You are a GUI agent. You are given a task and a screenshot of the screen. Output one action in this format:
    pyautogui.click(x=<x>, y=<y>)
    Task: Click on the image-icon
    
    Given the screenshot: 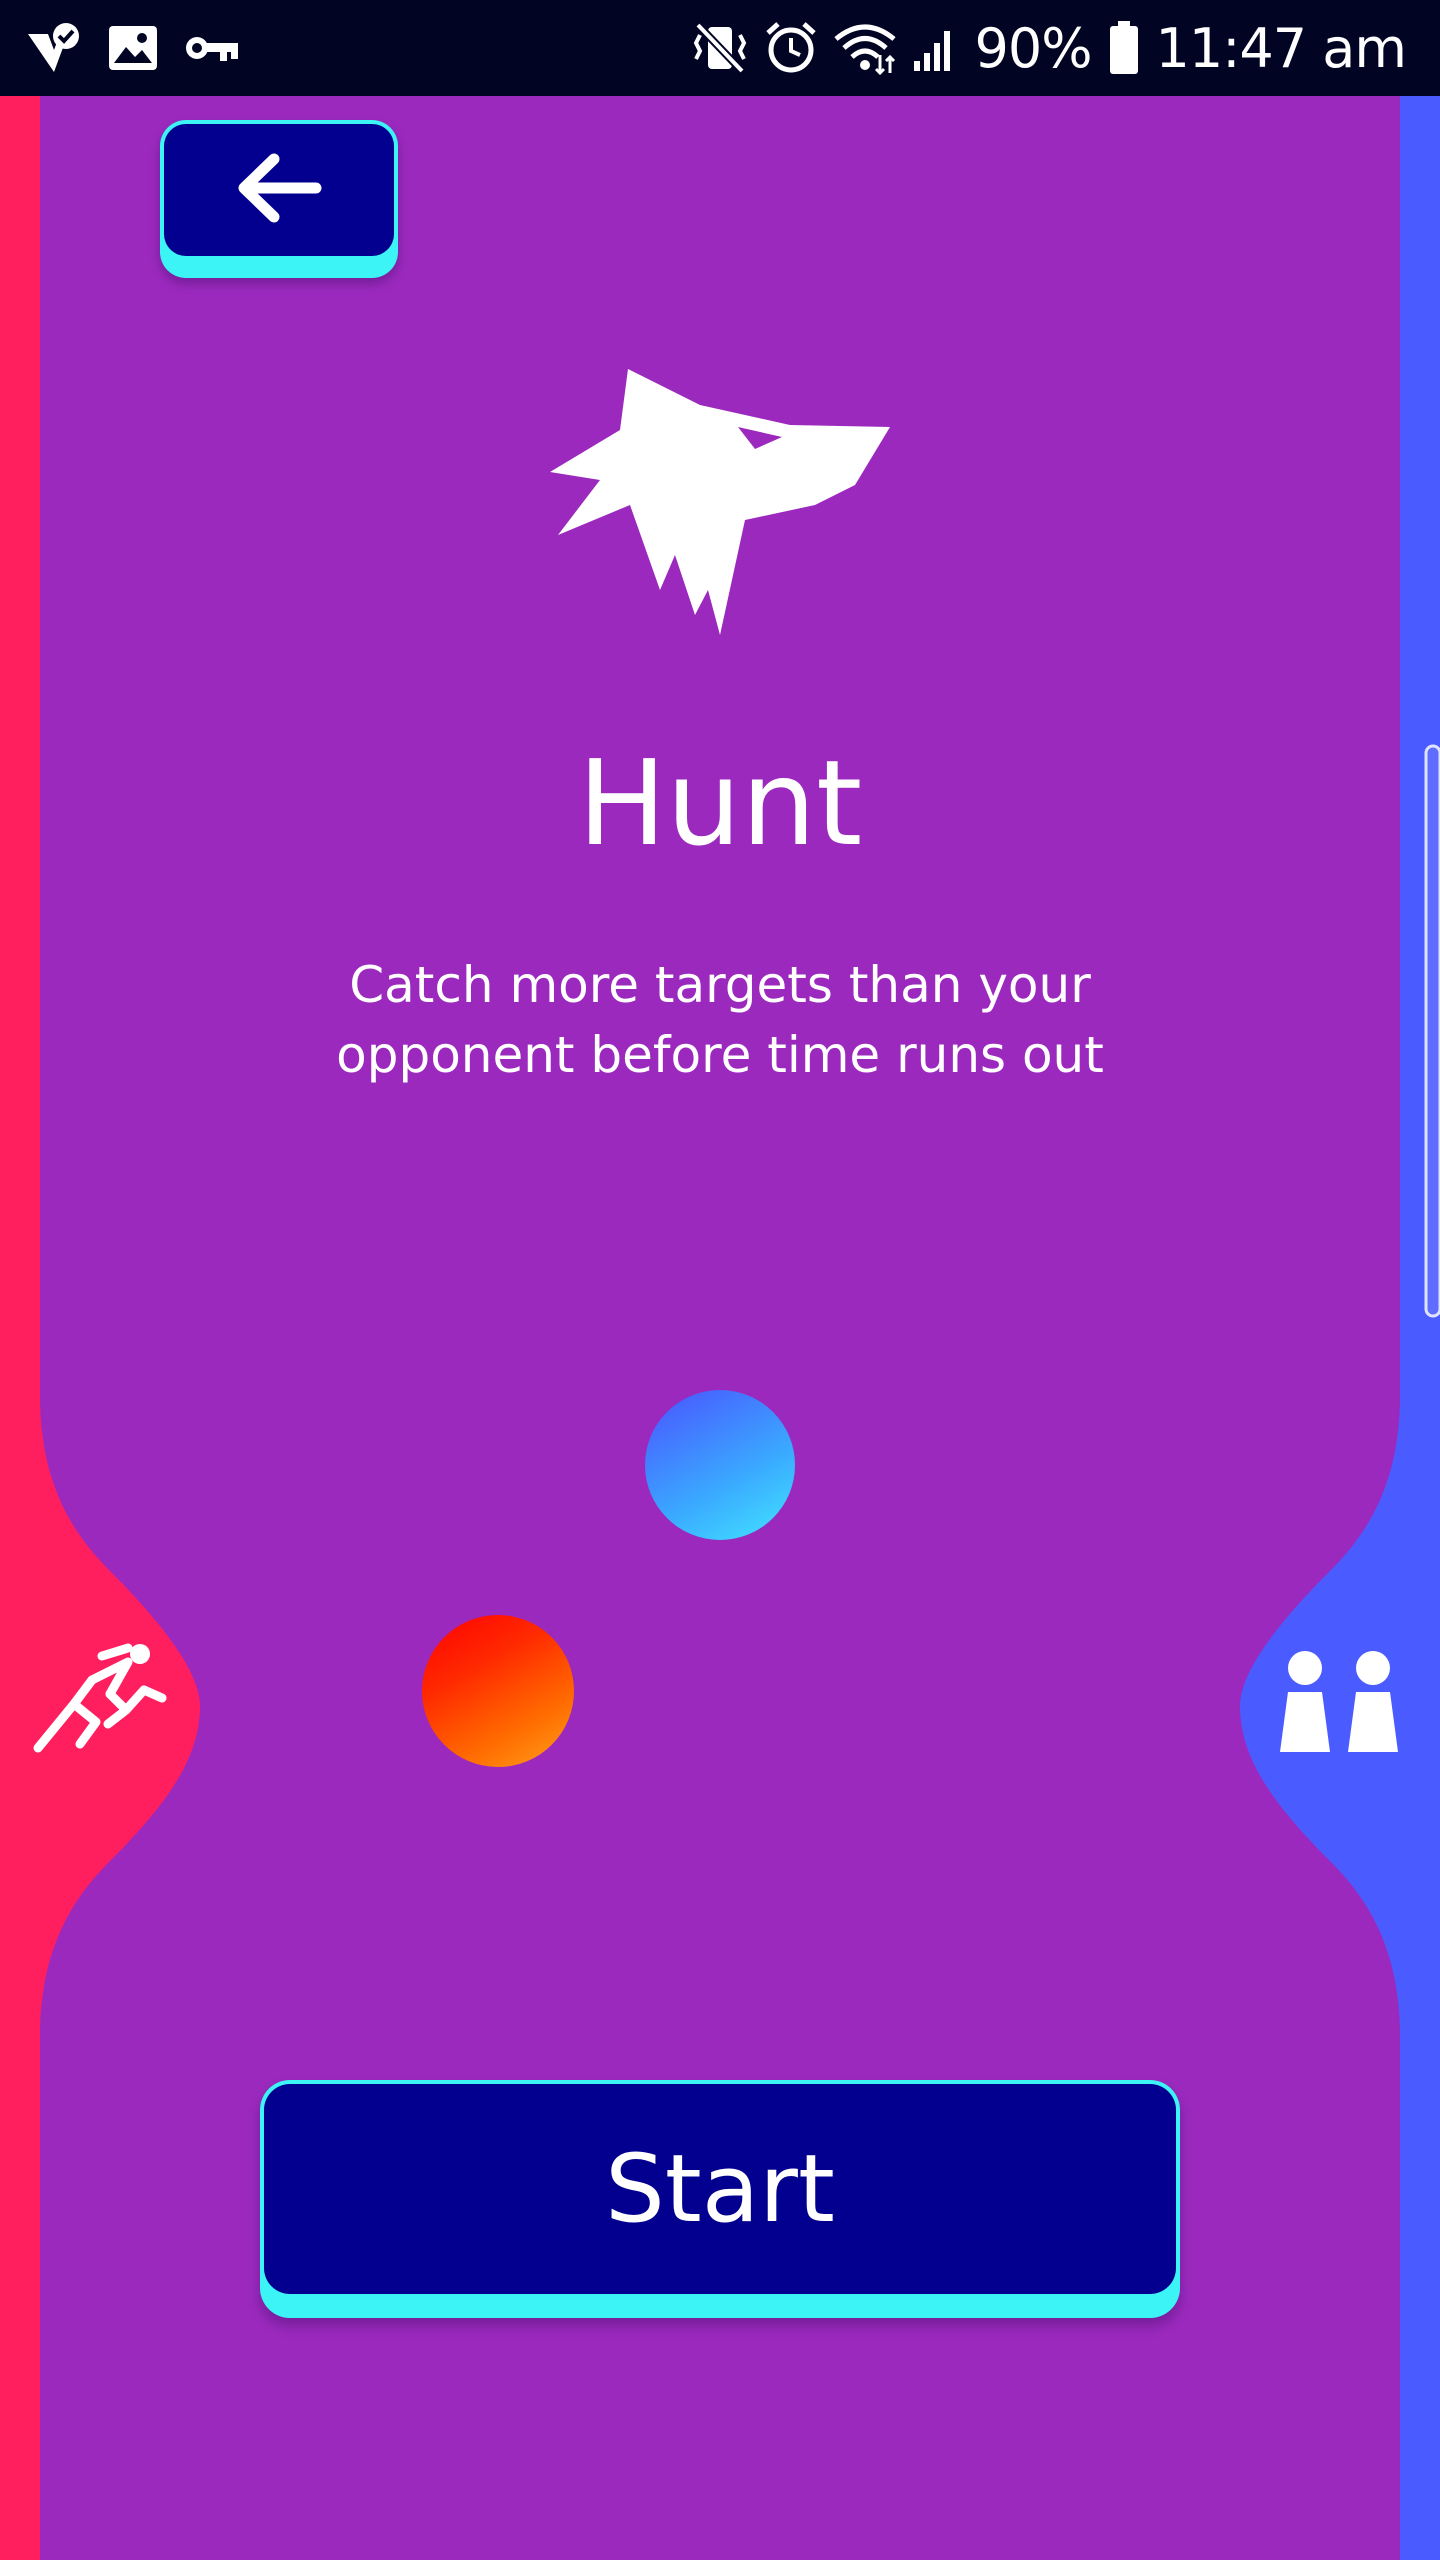 What is the action you would take?
    pyautogui.click(x=133, y=48)
    